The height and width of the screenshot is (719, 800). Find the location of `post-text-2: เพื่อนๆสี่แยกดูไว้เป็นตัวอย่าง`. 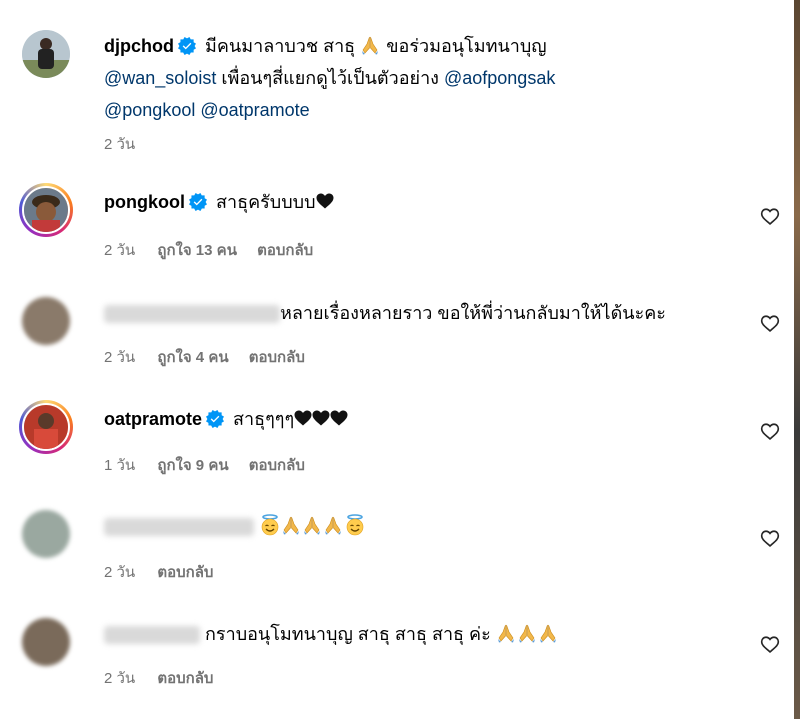

post-text-2: เพื่อนๆสี่แยกดูไว้เป็นตัวอย่าง is located at coordinates (330, 78).